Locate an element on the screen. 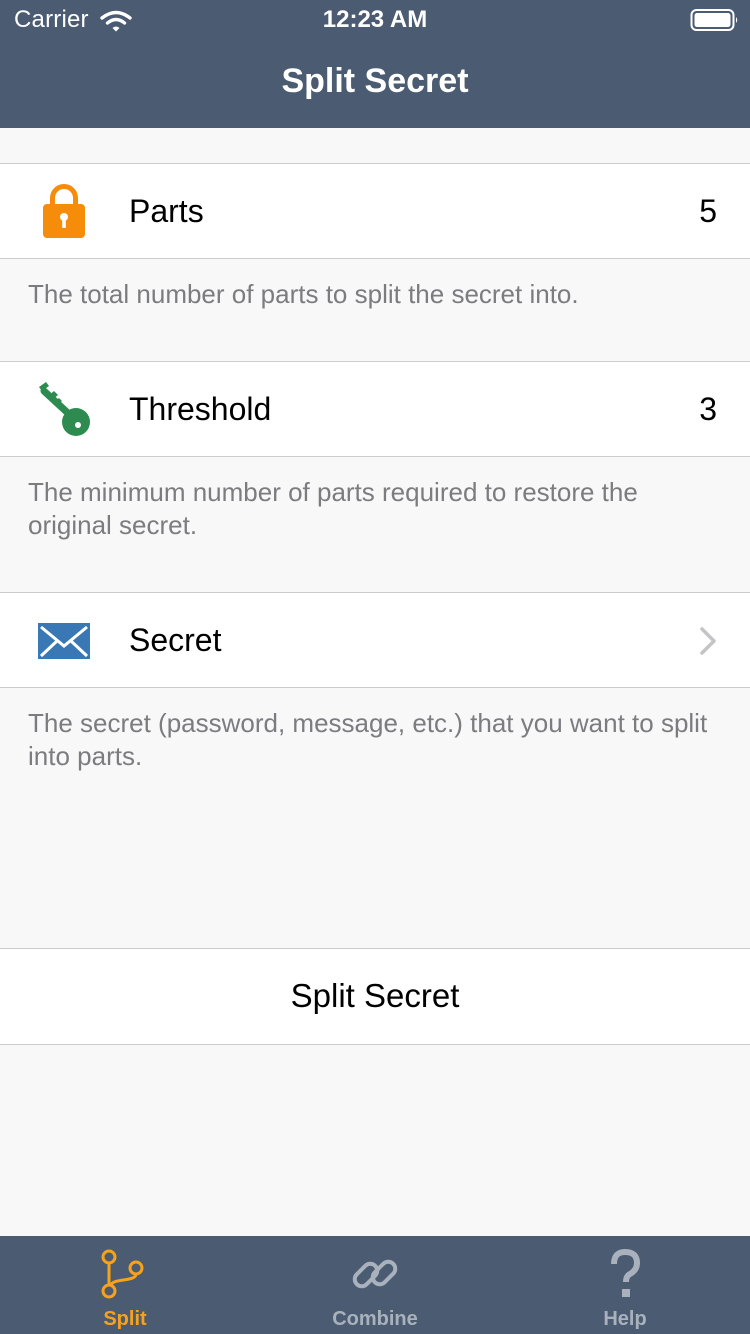 The height and width of the screenshot is (1334, 750). parts-cell: Parts 5 is located at coordinates (375, 211).